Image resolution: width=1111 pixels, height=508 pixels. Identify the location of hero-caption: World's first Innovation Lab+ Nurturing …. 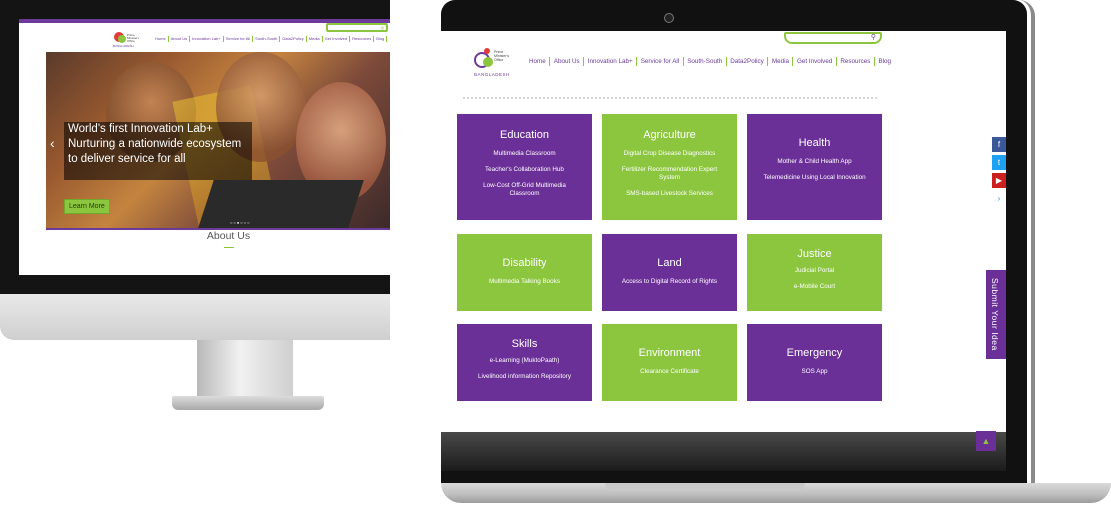
(158, 151).